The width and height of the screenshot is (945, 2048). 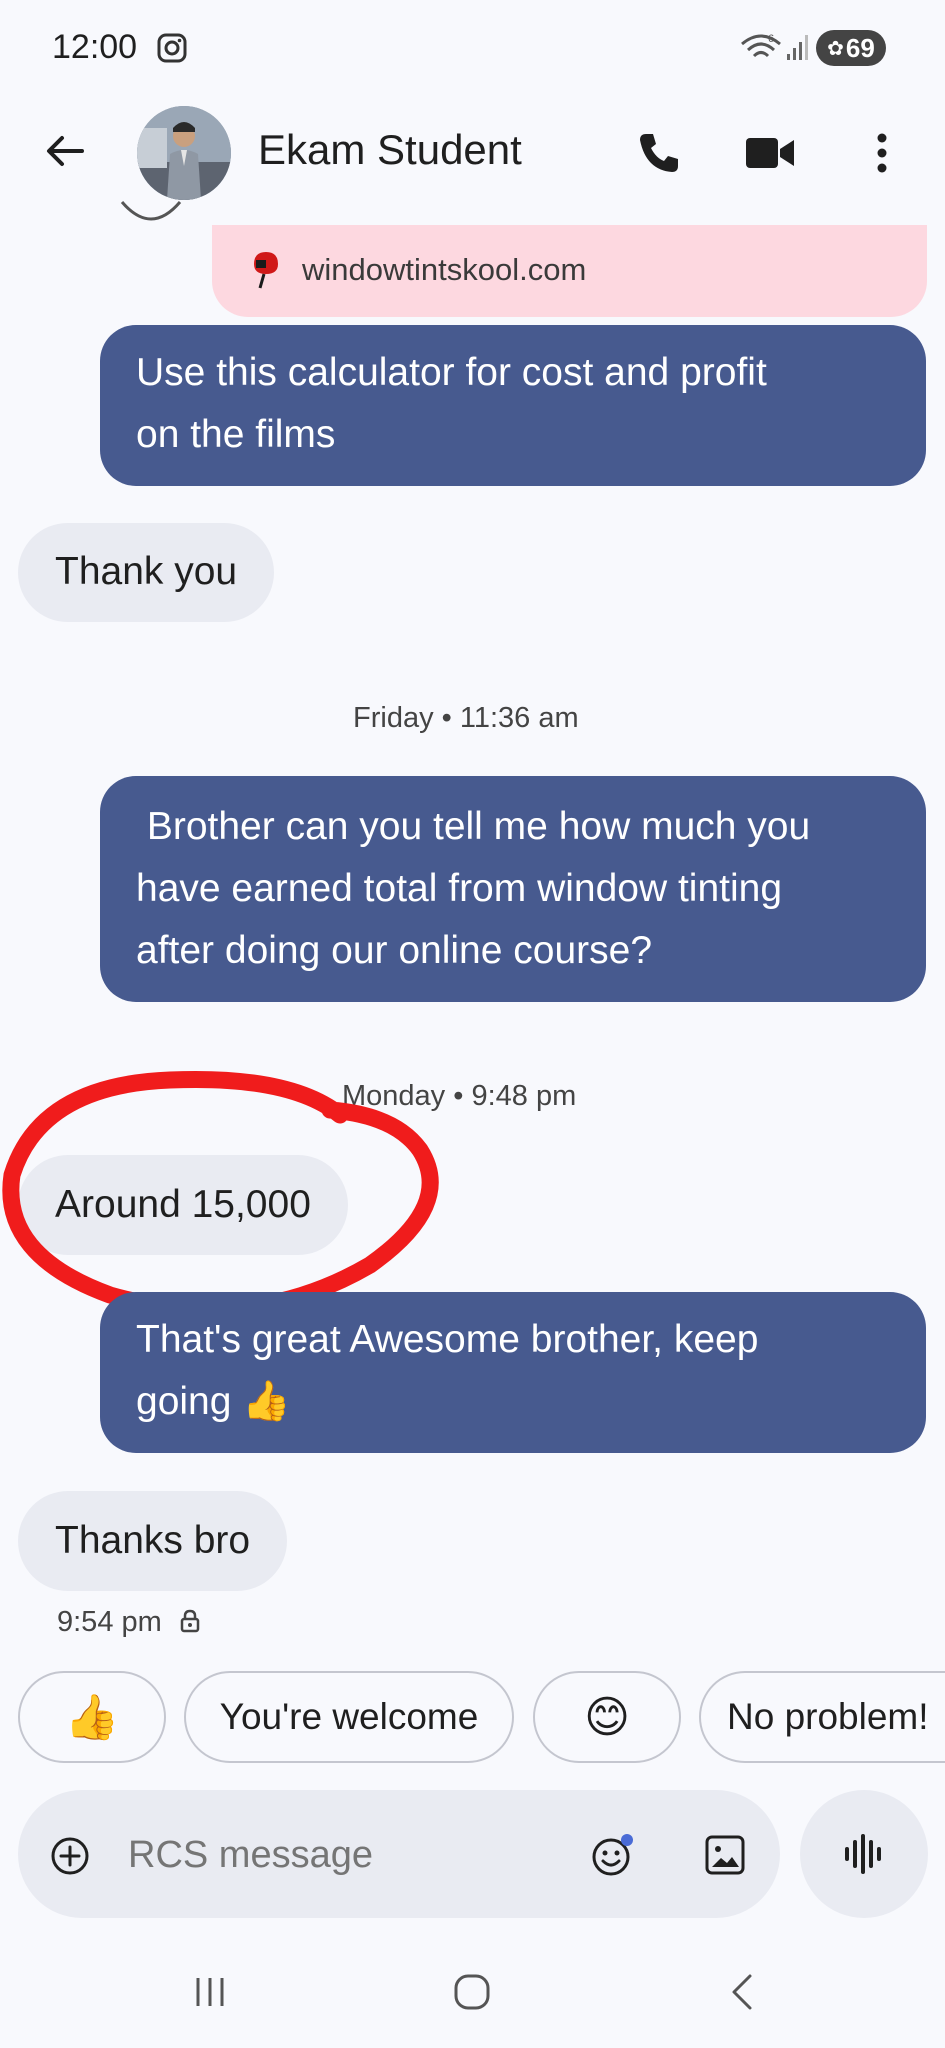 What do you see at coordinates (860, 47) in the screenshot?
I see `battery-level: 69` at bounding box center [860, 47].